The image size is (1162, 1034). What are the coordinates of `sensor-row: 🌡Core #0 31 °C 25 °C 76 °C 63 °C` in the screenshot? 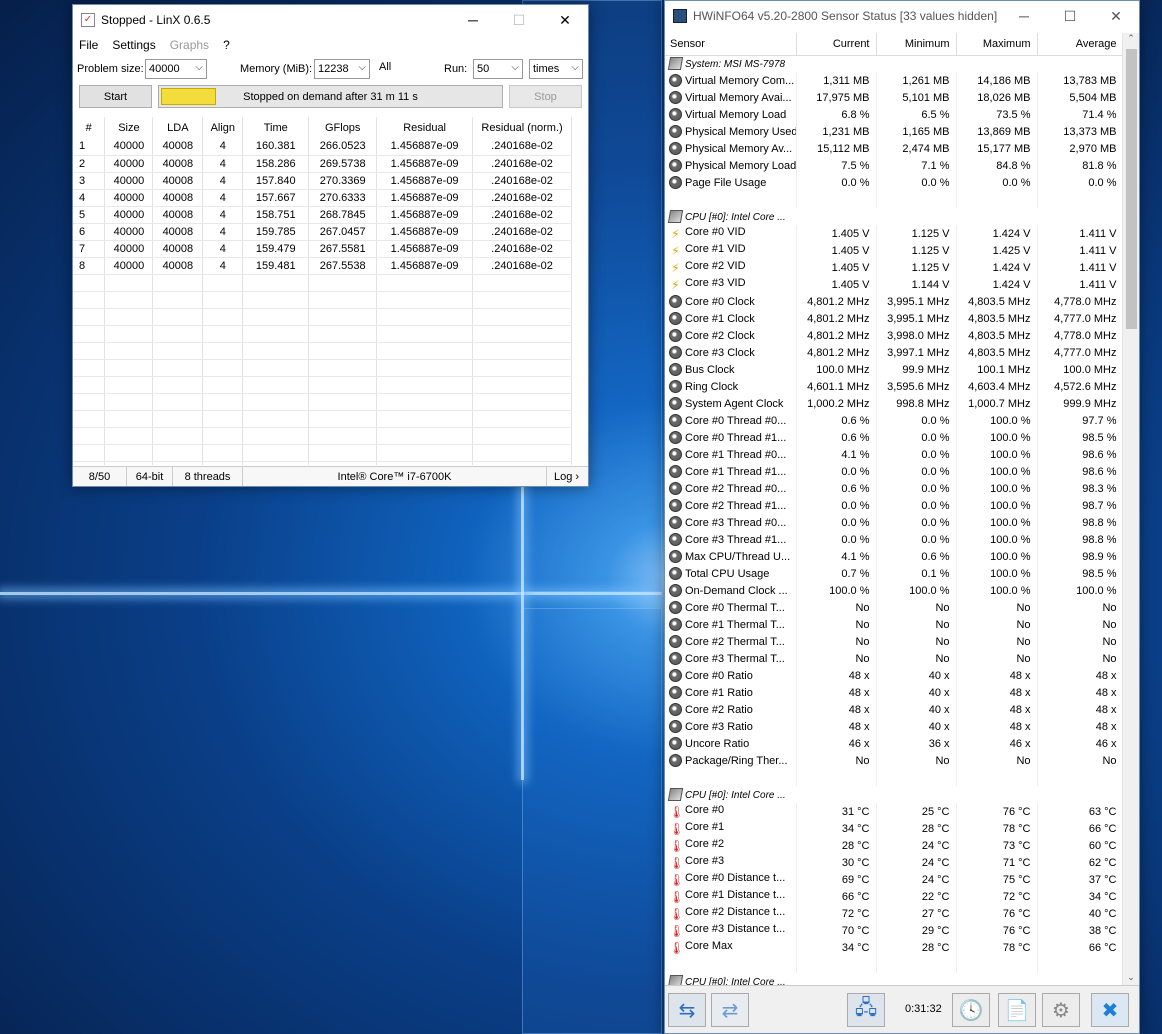 It's located at (894, 811).